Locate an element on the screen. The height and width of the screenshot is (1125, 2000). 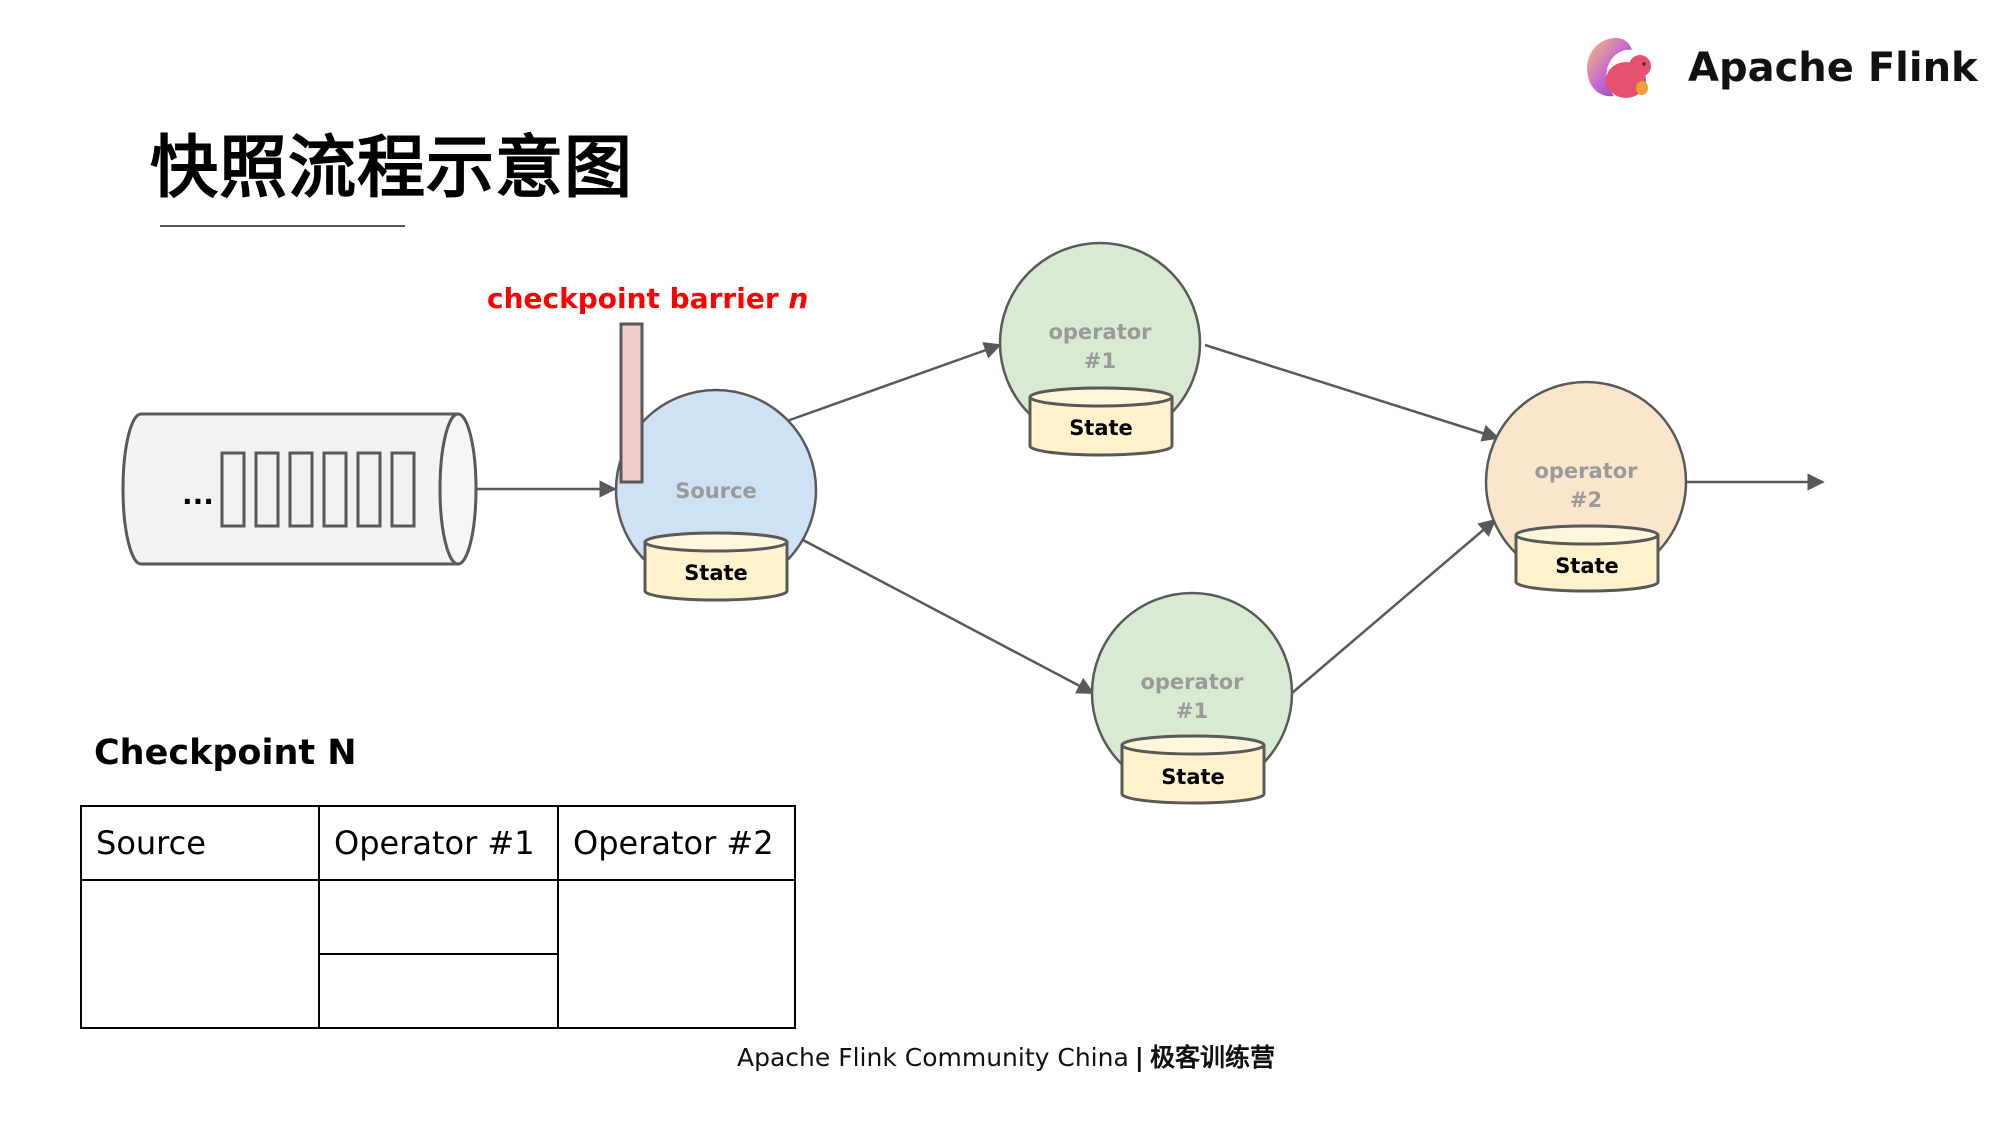
node-operator1-top-number: #1 is located at coordinates (1100, 361).